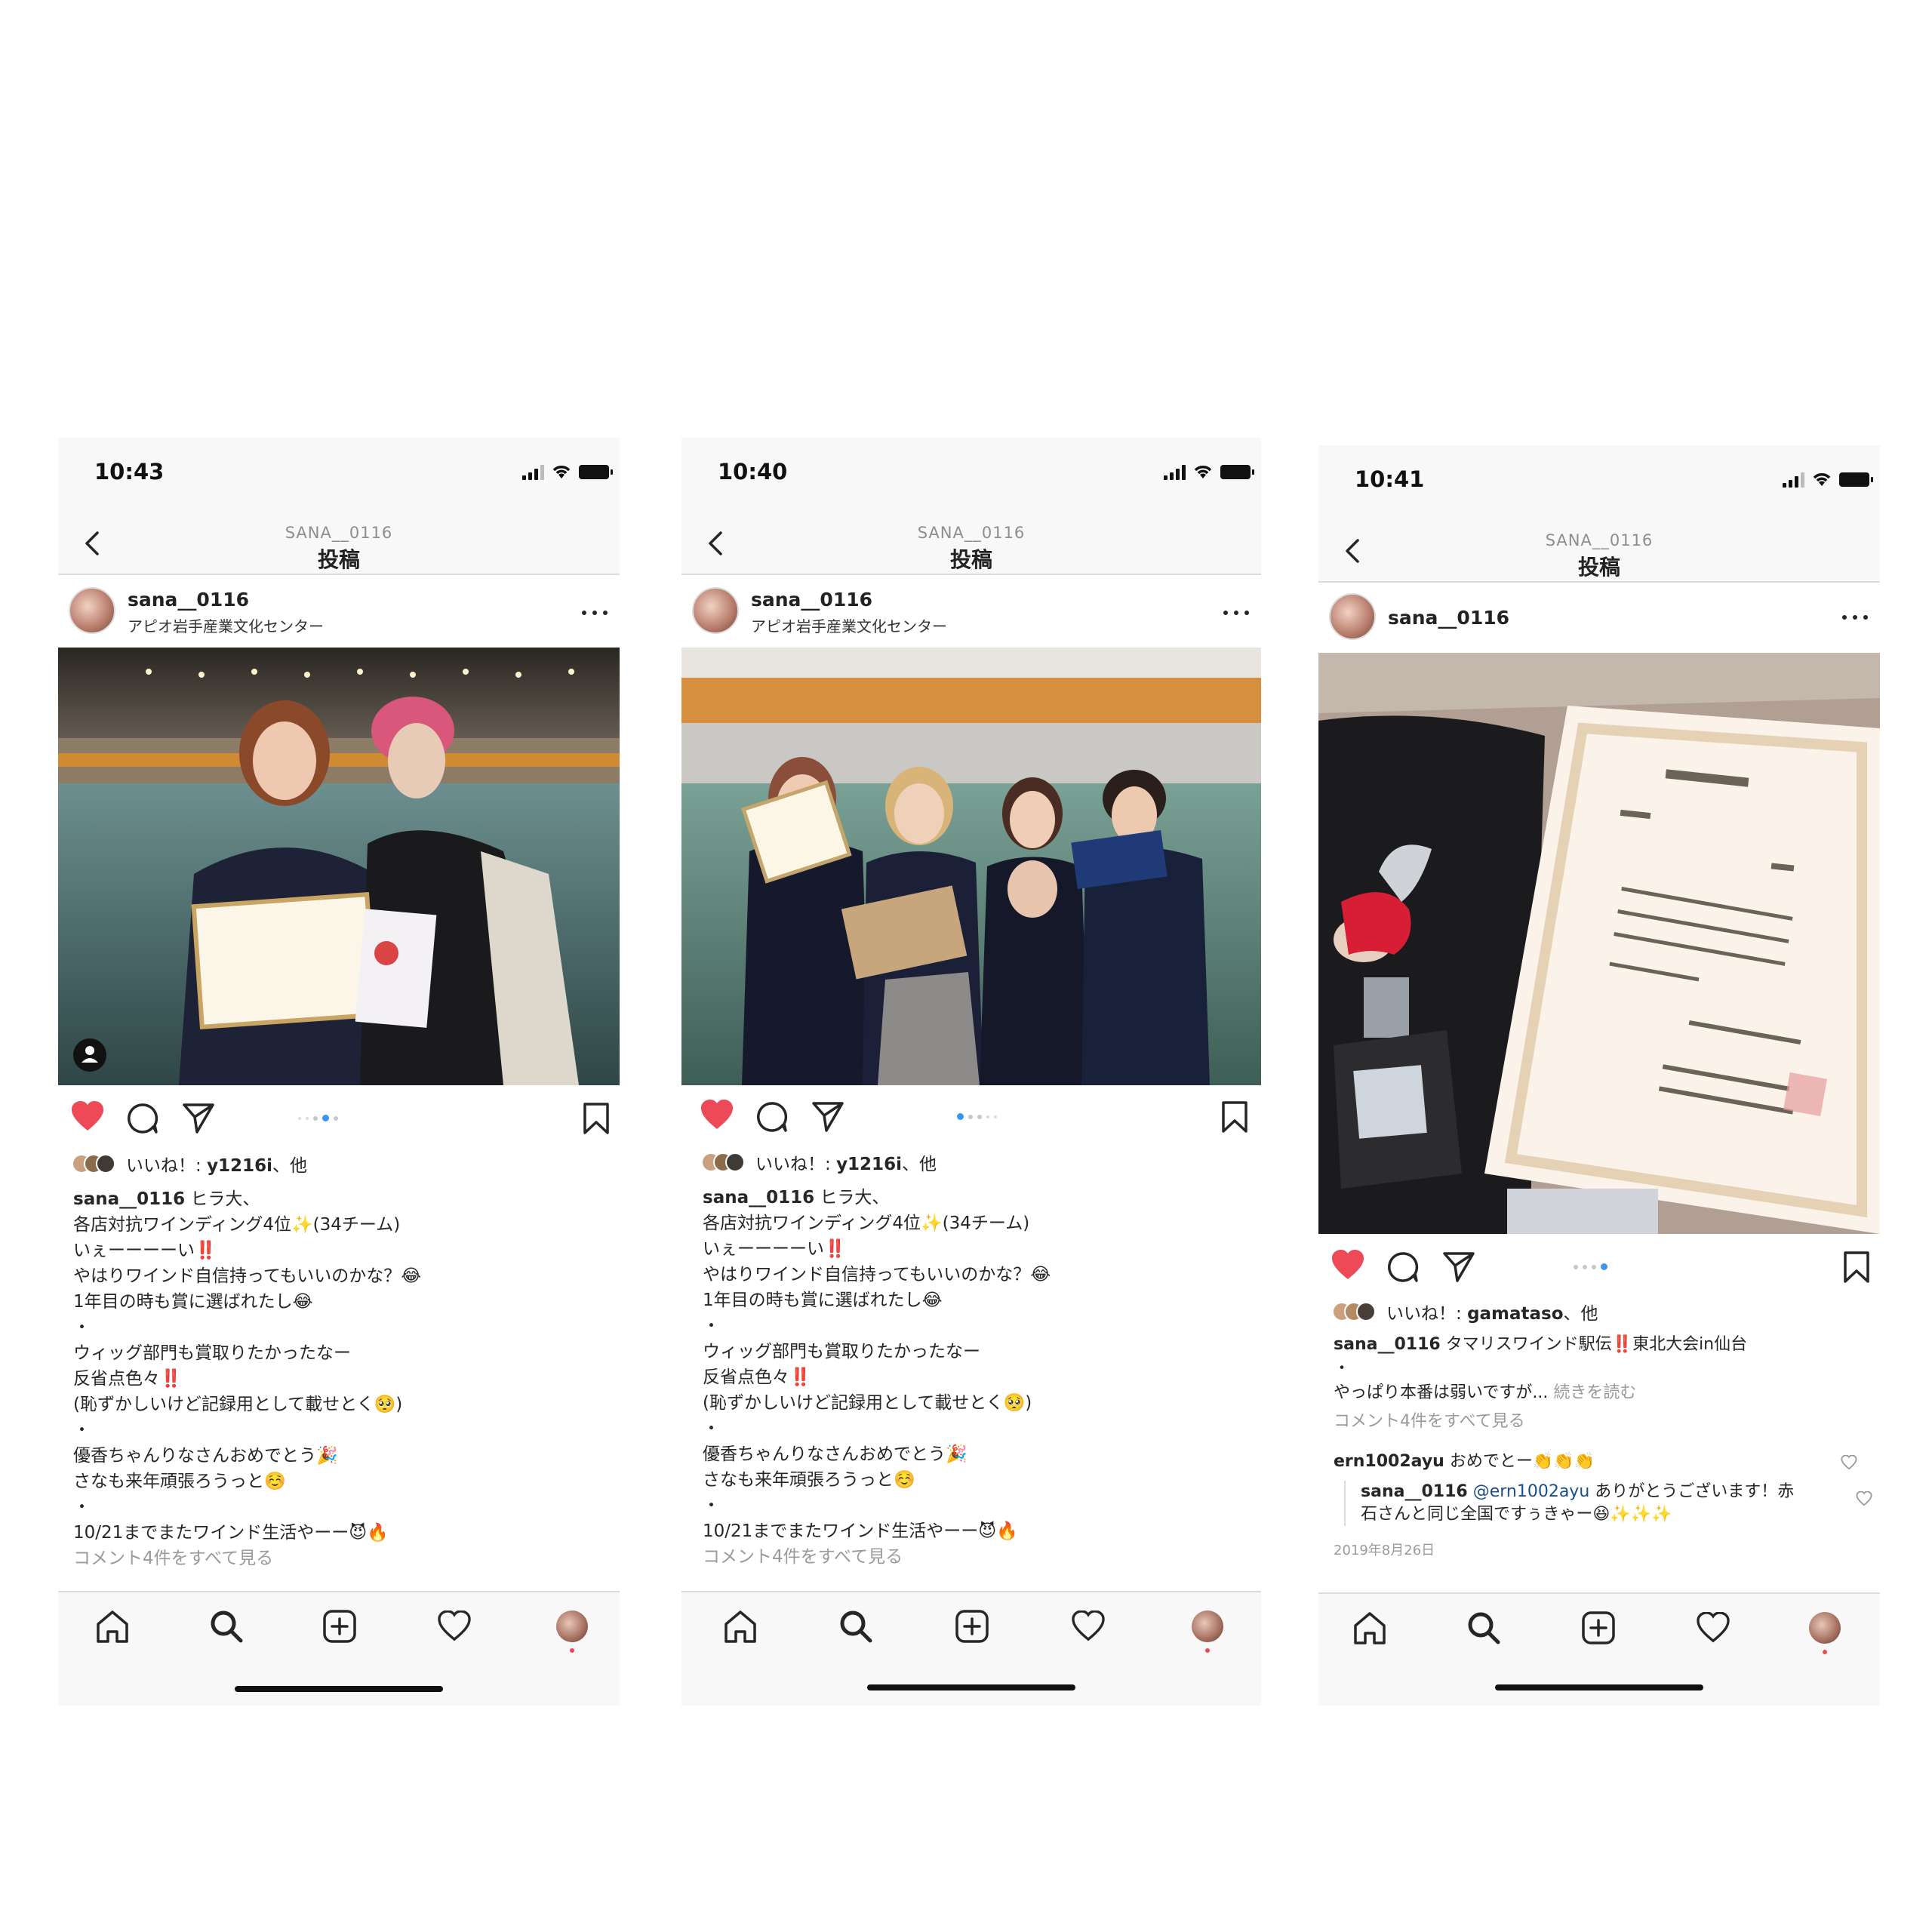 This screenshot has width=1932, height=1932. What do you see at coordinates (971, 533) in the screenshot?
I see `nav-username: SANA__0116` at bounding box center [971, 533].